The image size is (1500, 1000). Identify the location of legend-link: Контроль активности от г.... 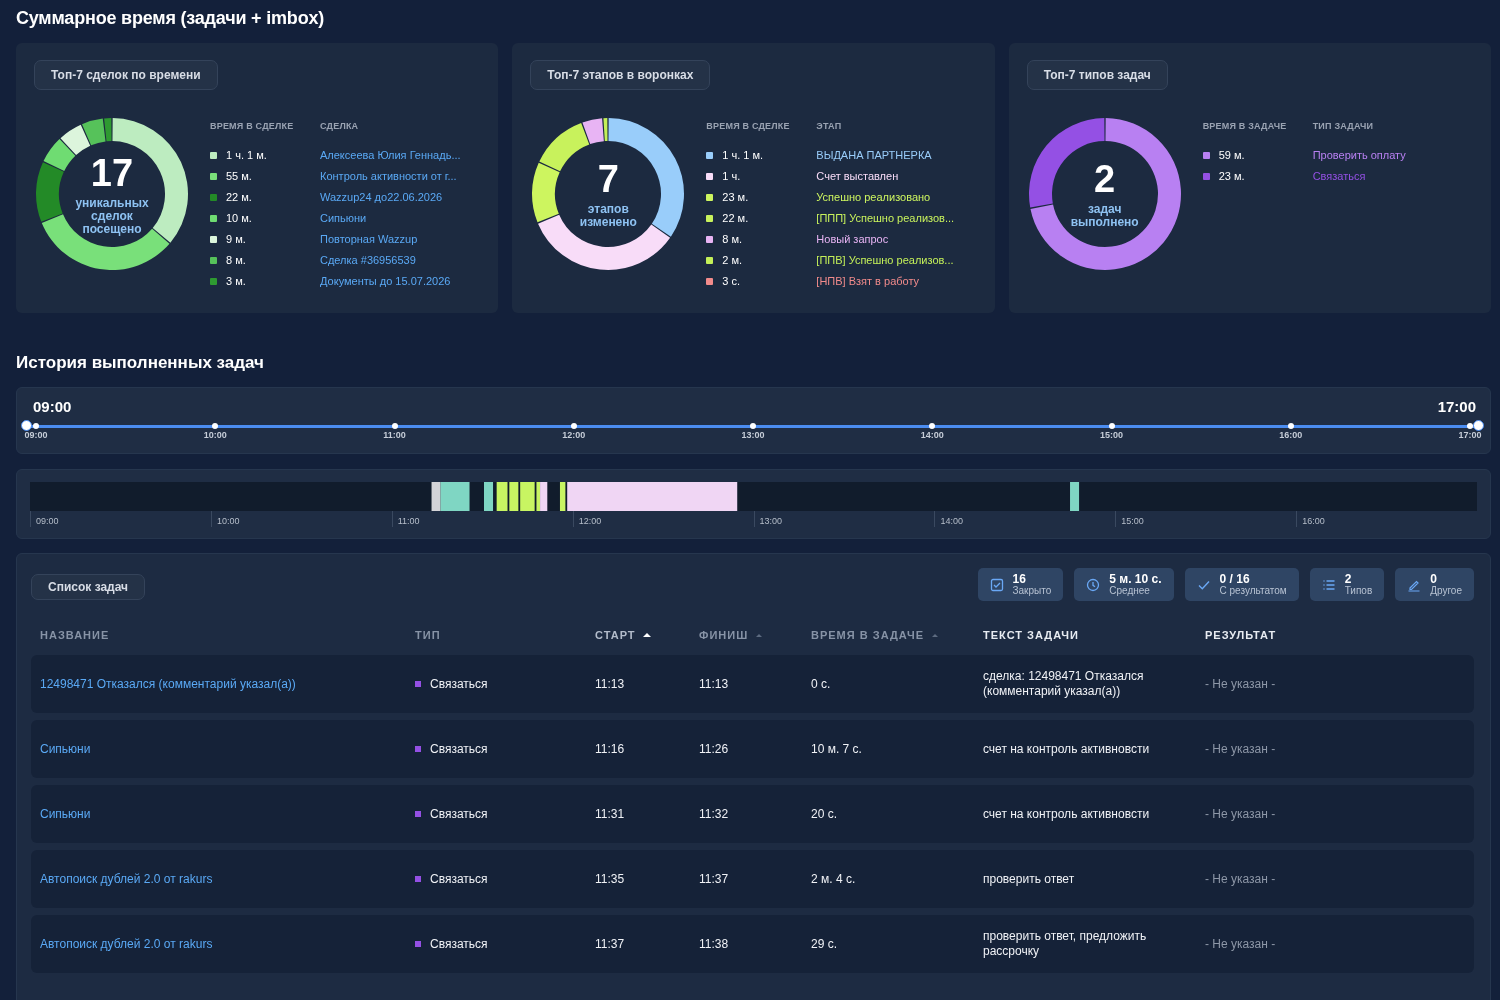
(388, 176).